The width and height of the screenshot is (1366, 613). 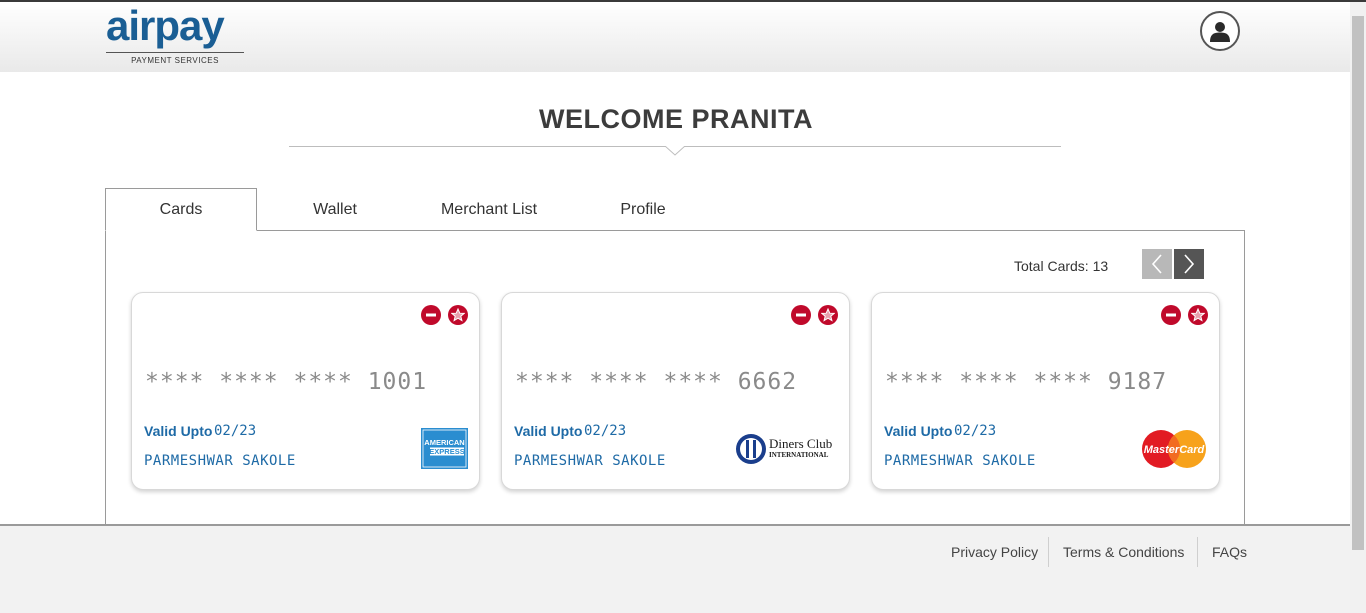 What do you see at coordinates (286, 382) in the screenshot?
I see `card-number: **** **** **** 1001` at bounding box center [286, 382].